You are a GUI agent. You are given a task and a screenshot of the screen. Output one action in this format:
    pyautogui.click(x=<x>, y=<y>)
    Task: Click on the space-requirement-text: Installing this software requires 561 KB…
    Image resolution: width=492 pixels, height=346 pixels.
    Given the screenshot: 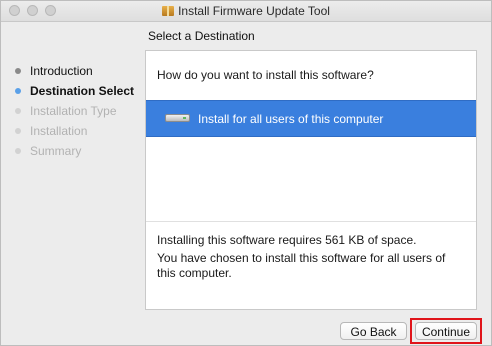 What is the action you would take?
    pyautogui.click(x=287, y=240)
    